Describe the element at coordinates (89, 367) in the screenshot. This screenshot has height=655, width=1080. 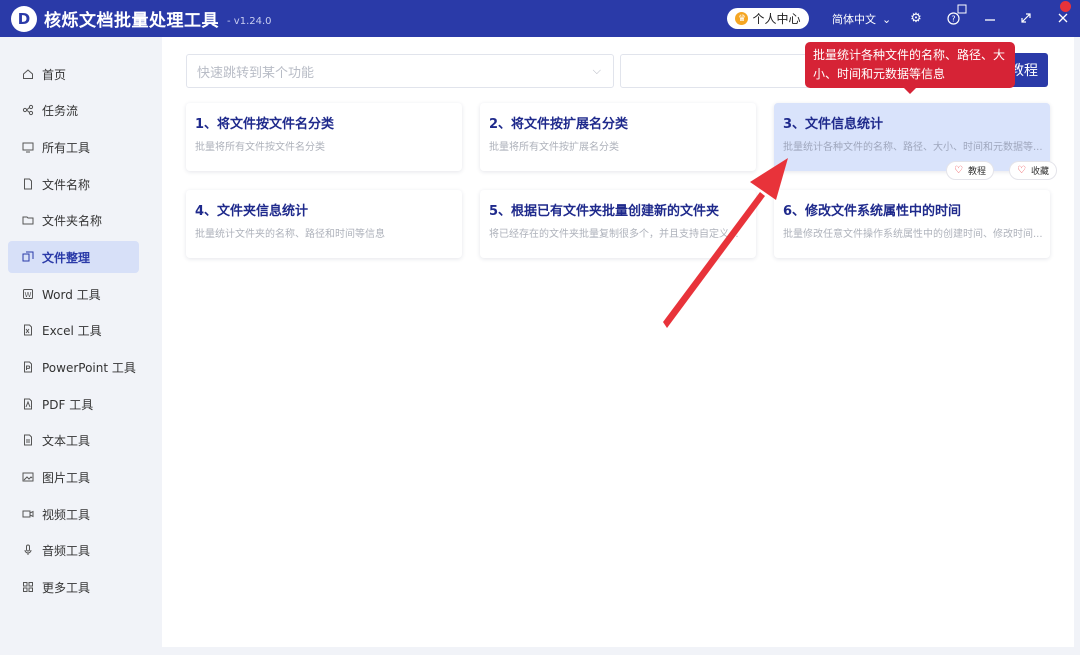
I see `sidebar-item-label: PowerPoint 工具` at that location.